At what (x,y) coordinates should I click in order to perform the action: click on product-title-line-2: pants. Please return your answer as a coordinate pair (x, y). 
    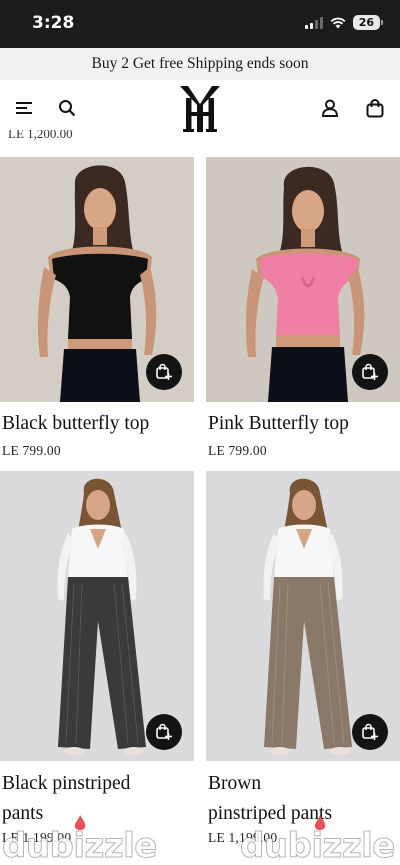
    Looking at the image, I should click on (22, 813).